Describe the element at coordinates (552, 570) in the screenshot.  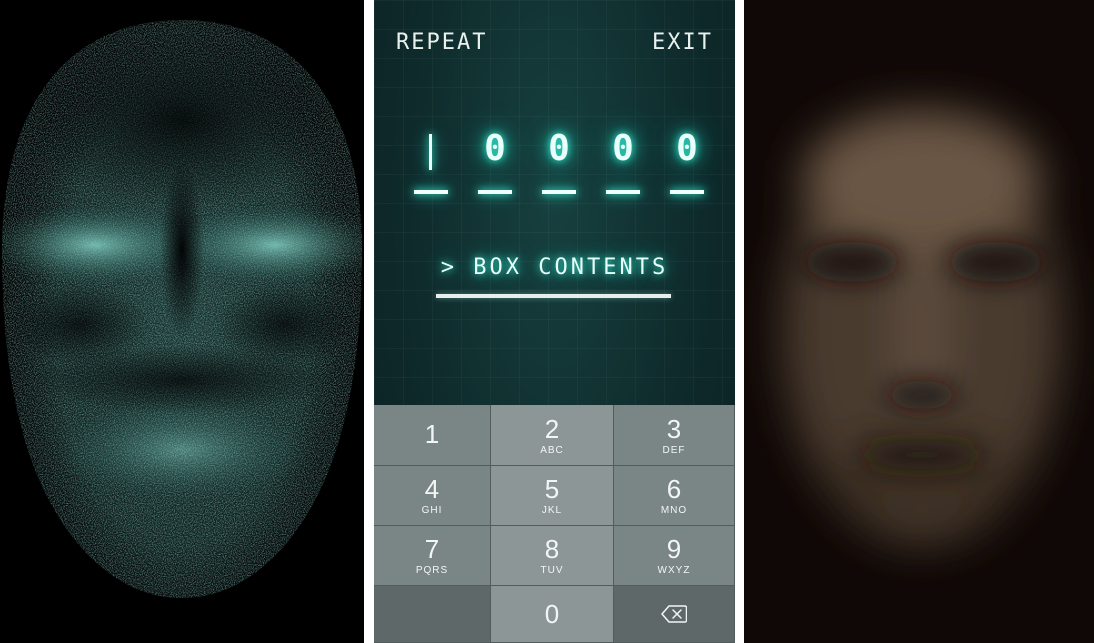
I see `key-letters: TUV` at that location.